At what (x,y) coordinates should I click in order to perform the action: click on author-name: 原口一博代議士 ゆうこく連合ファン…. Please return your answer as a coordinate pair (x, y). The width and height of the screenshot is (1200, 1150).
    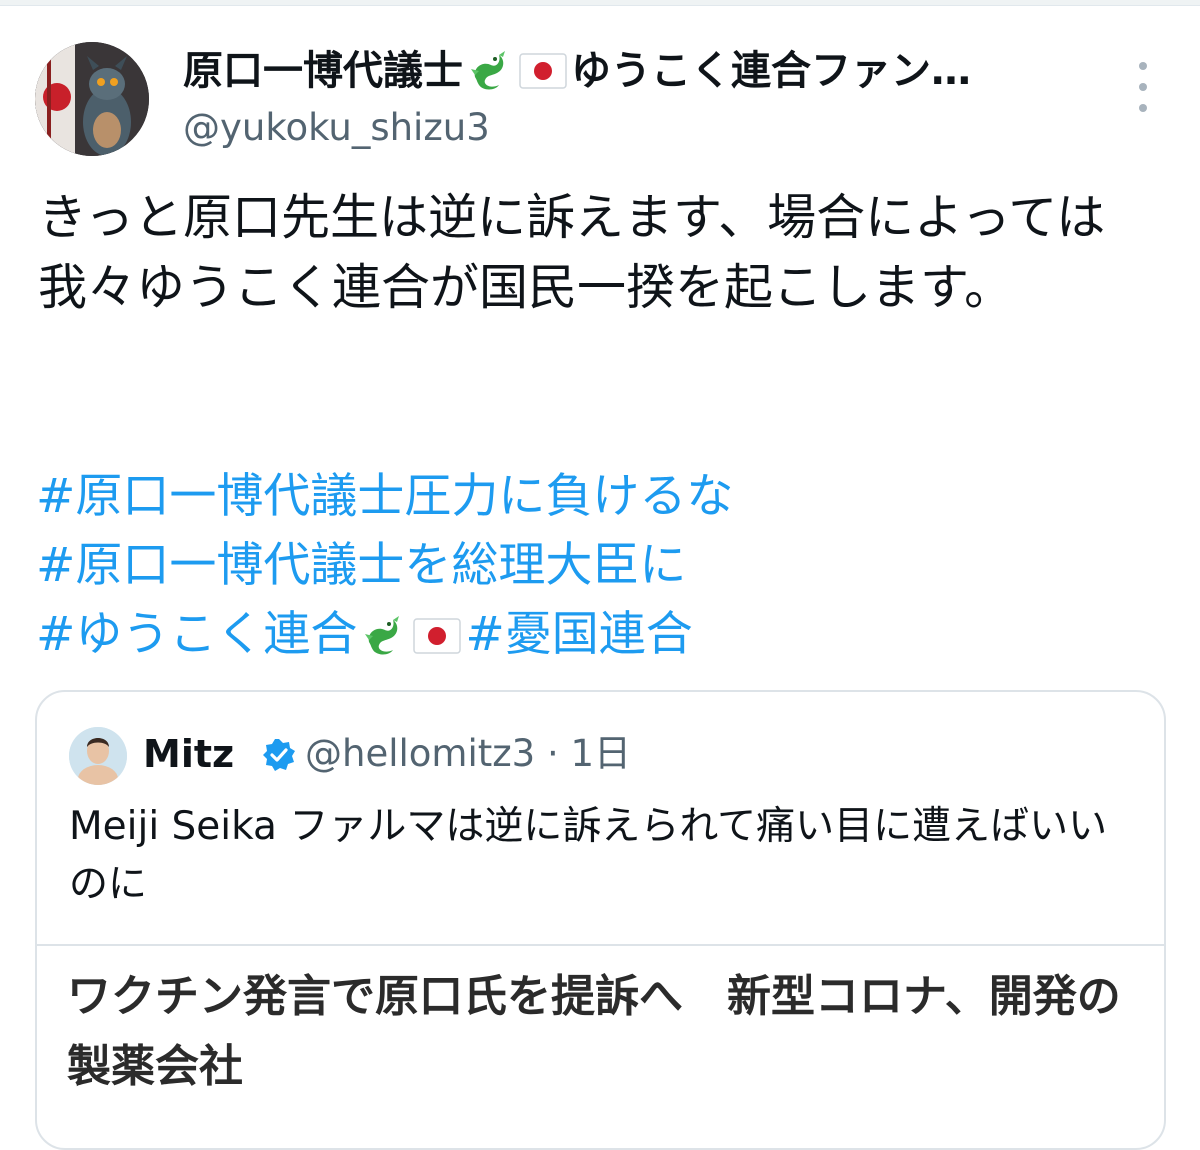
    Looking at the image, I should click on (633, 71).